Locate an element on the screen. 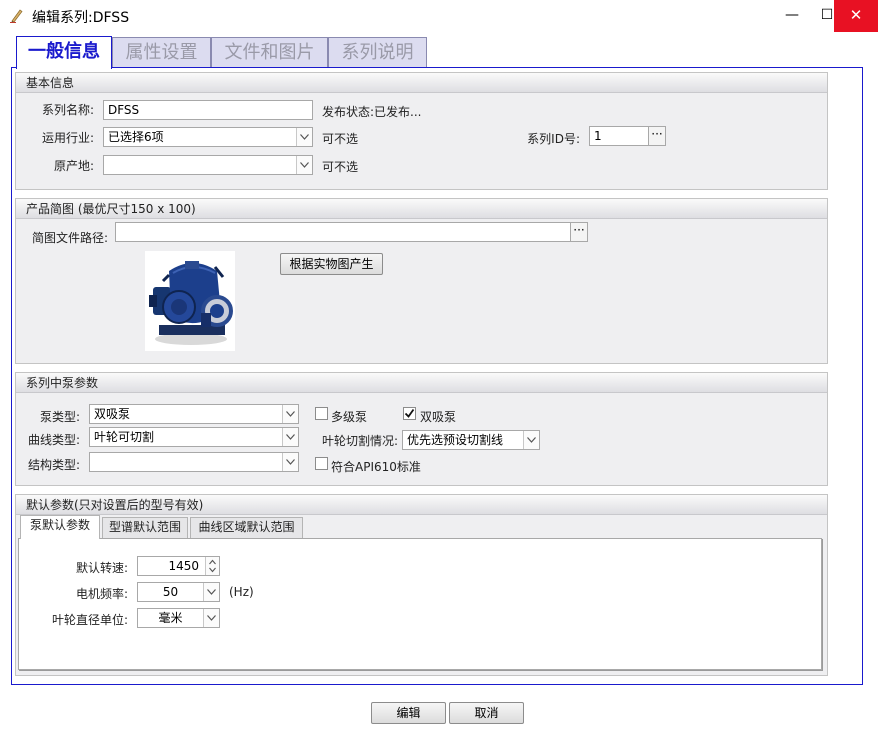 The image size is (878, 740). product-sketch-header: 产品简图 (最优尺寸150 x 100) is located at coordinates (421, 209).